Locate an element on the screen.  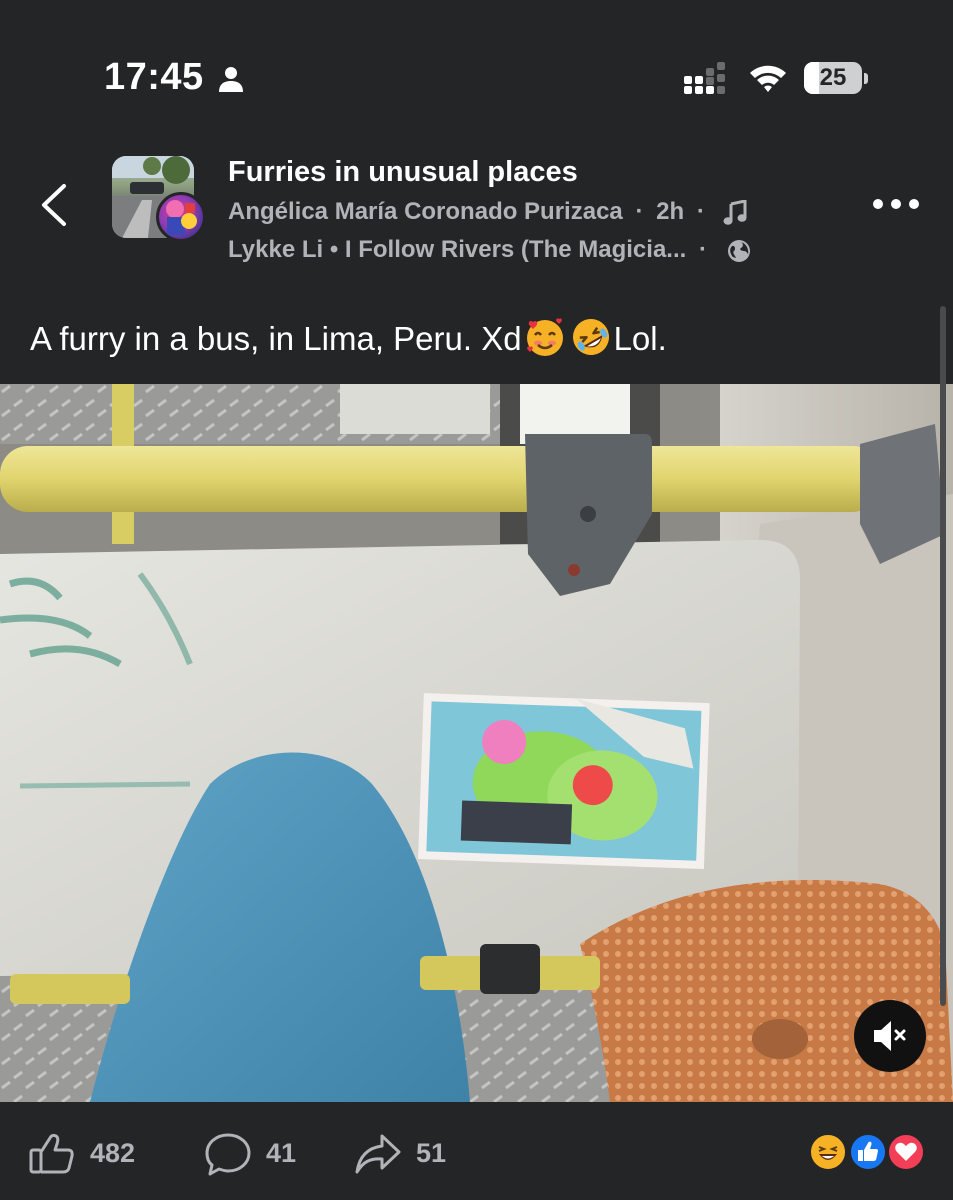
comment-icon is located at coordinates (228, 1154).